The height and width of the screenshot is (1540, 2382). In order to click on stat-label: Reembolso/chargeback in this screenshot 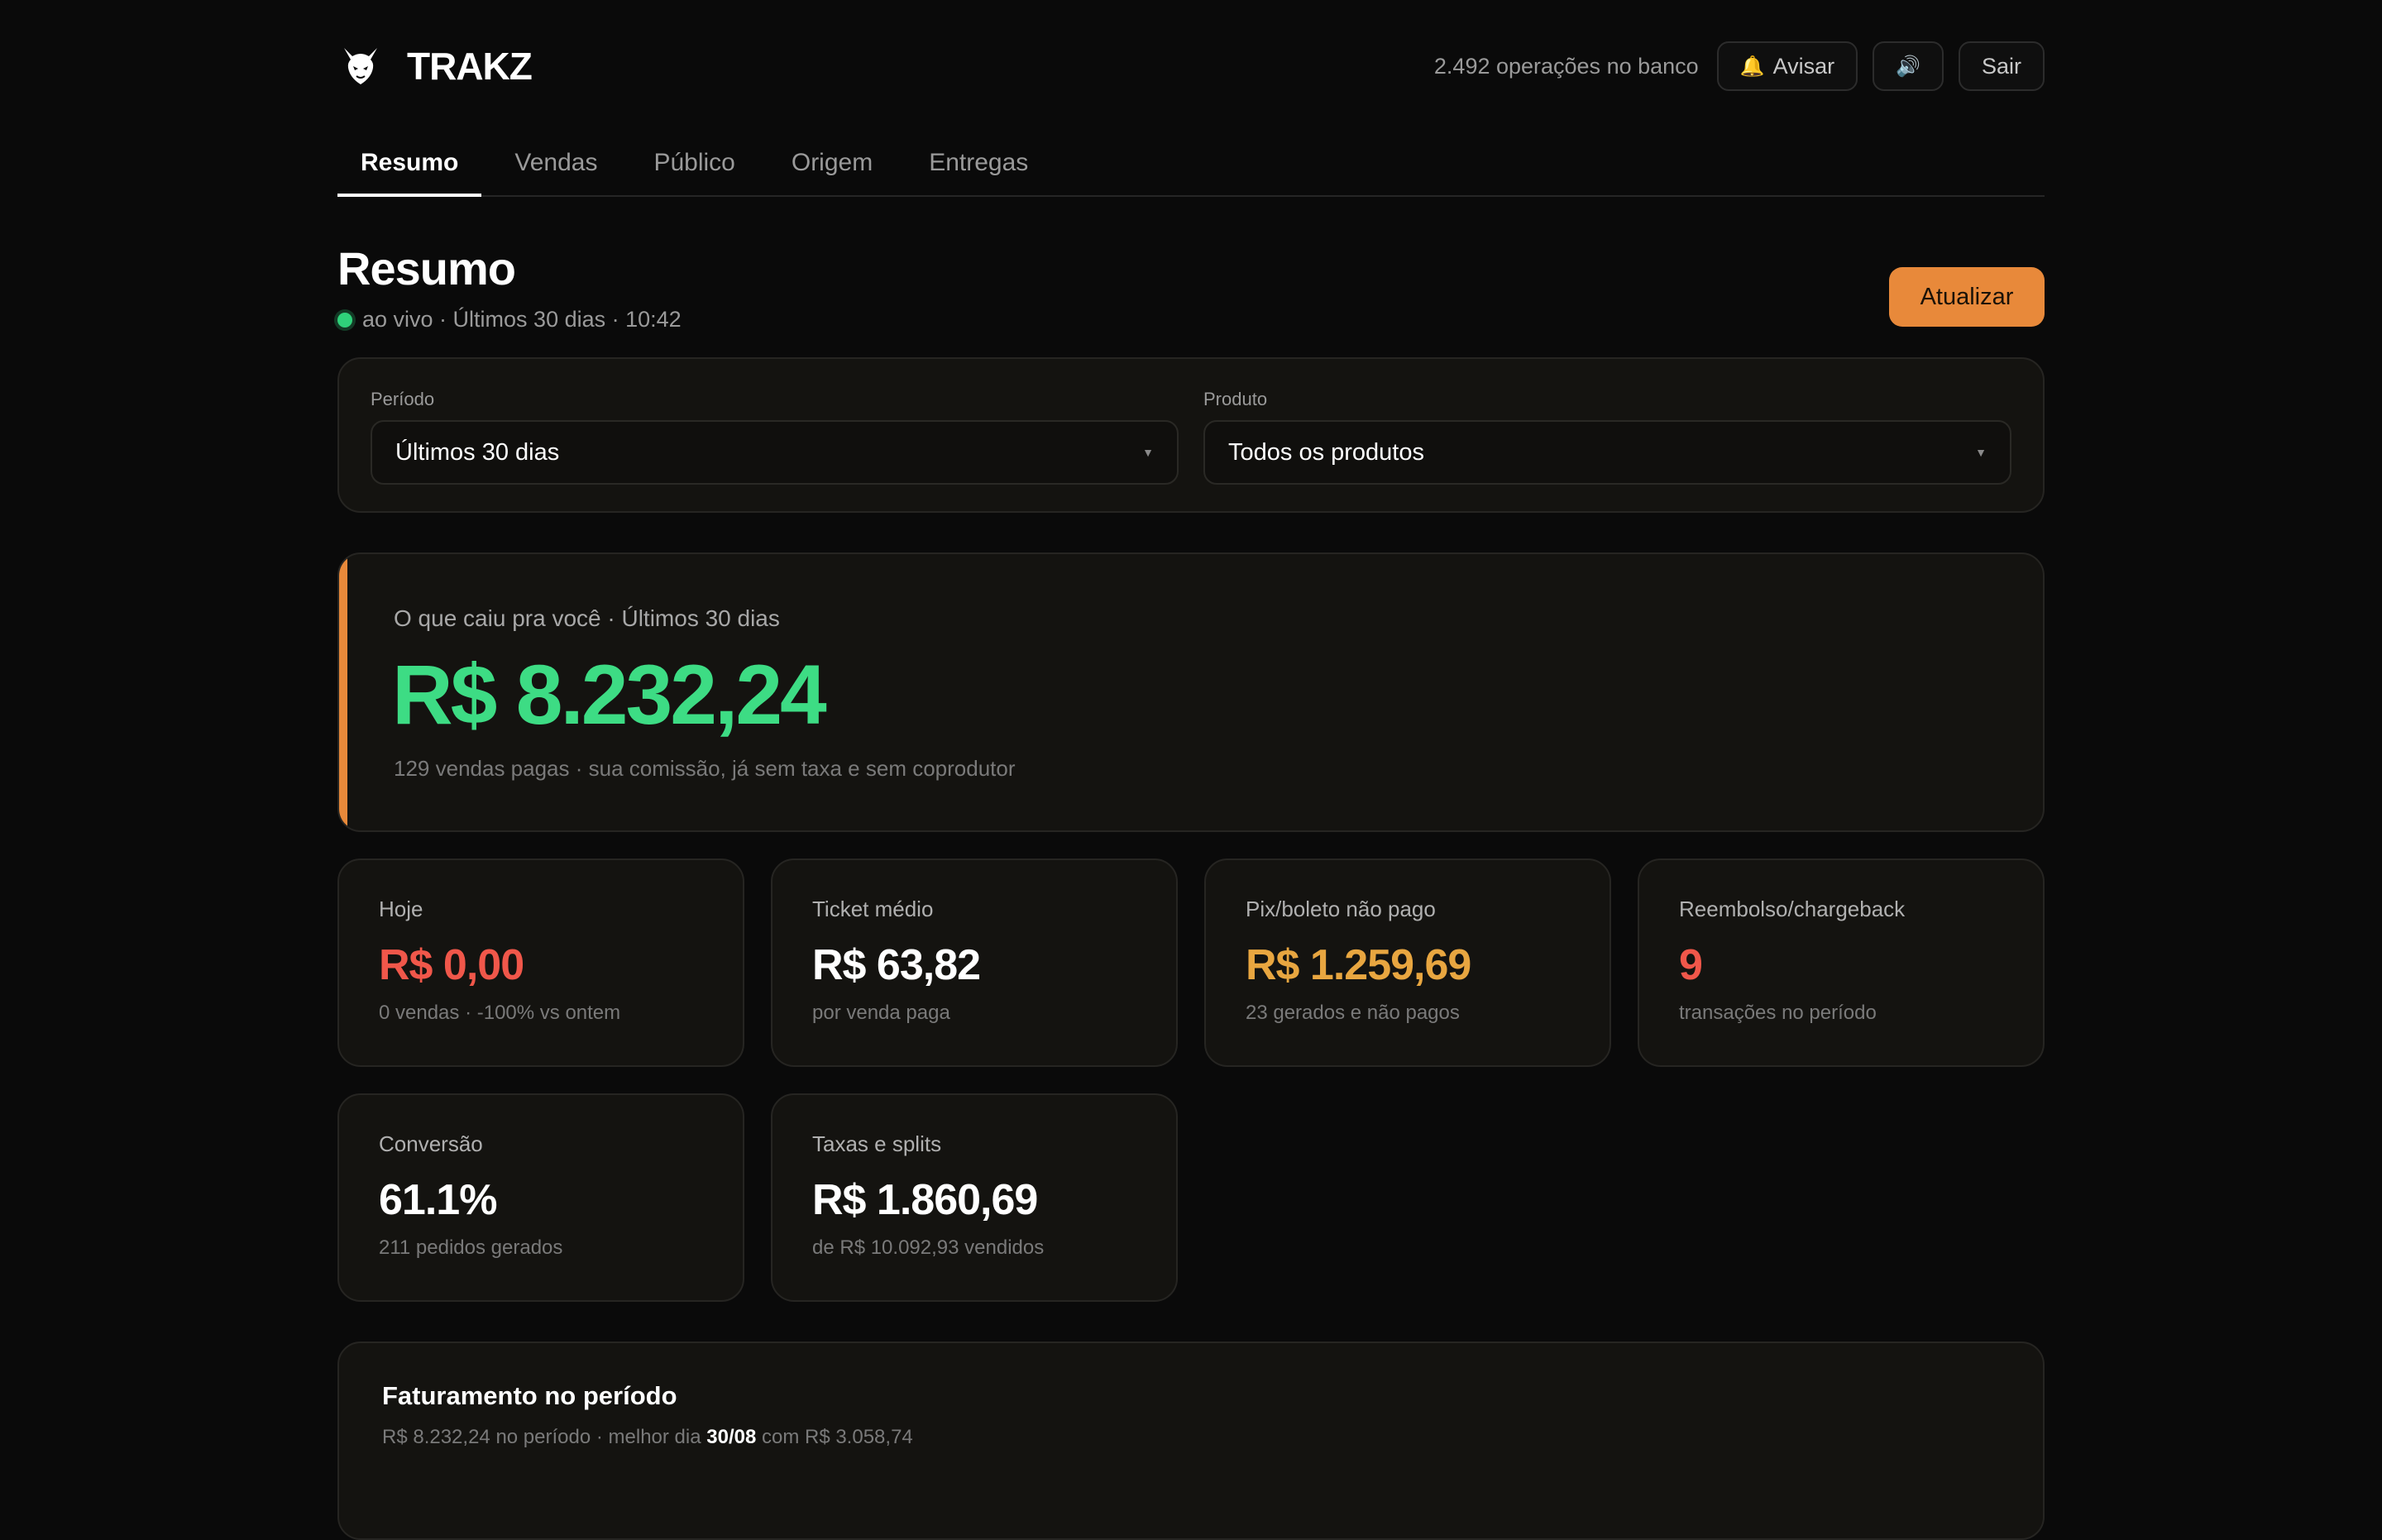, I will do `click(1792, 909)`.